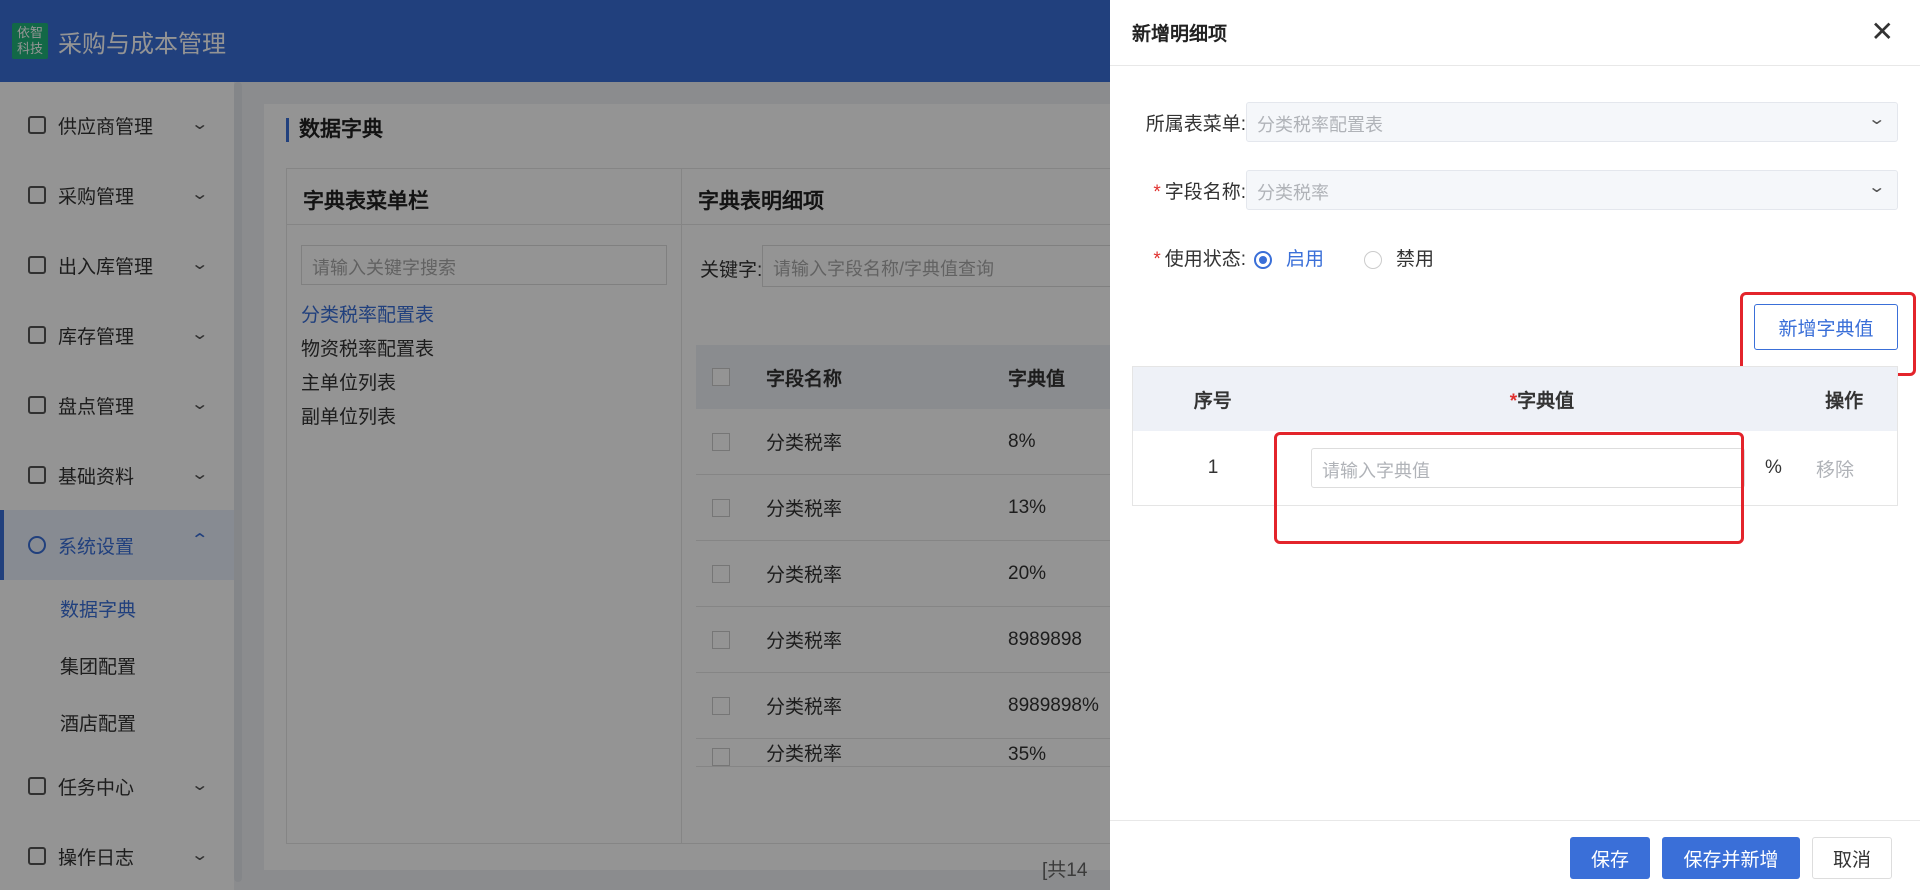 This screenshot has width=1920, height=890. What do you see at coordinates (1320, 125) in the screenshot?
I see `menu-select-value: 分类税率配置表` at bounding box center [1320, 125].